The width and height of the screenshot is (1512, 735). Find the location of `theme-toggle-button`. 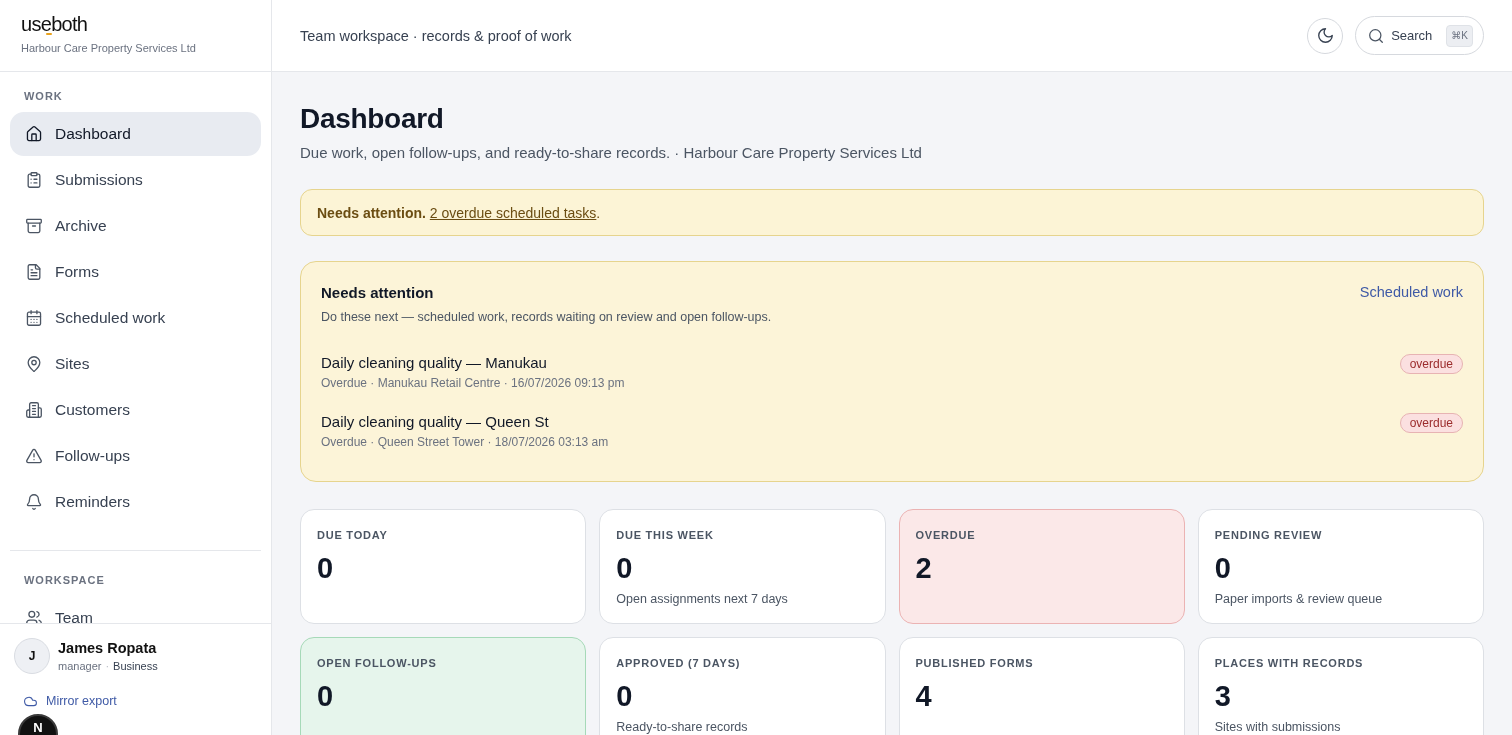

theme-toggle-button is located at coordinates (1325, 35).